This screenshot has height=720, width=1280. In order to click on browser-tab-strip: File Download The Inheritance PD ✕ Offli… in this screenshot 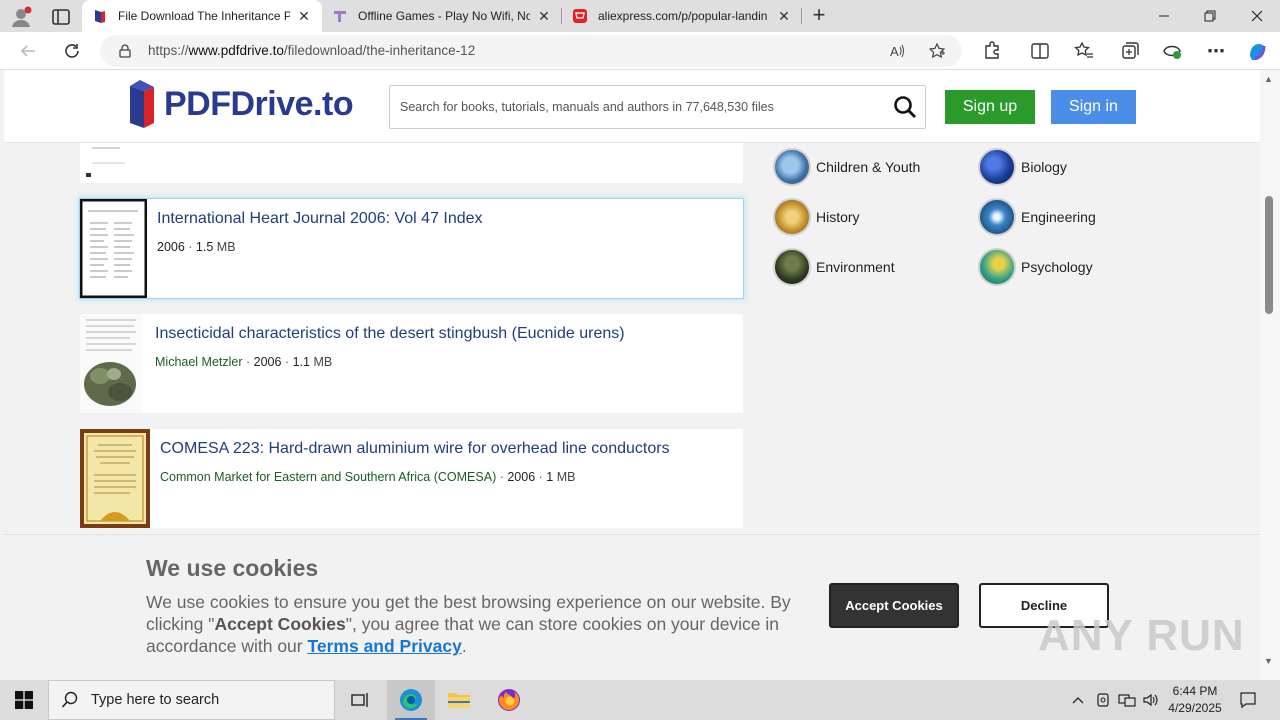, I will do `click(640, 16)`.